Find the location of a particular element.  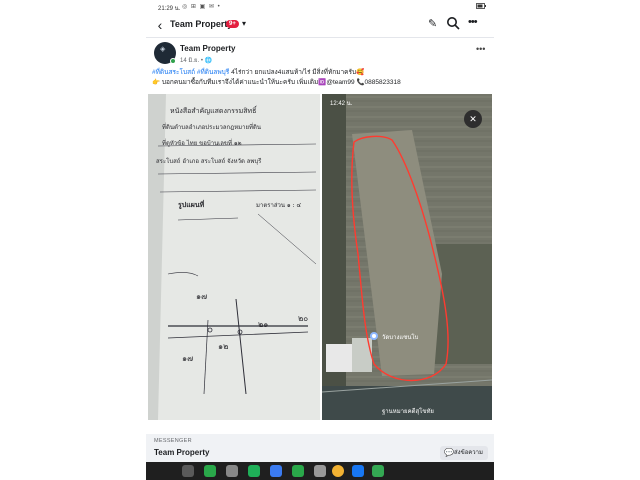

page-title: Team Property is located at coordinates (201, 24).